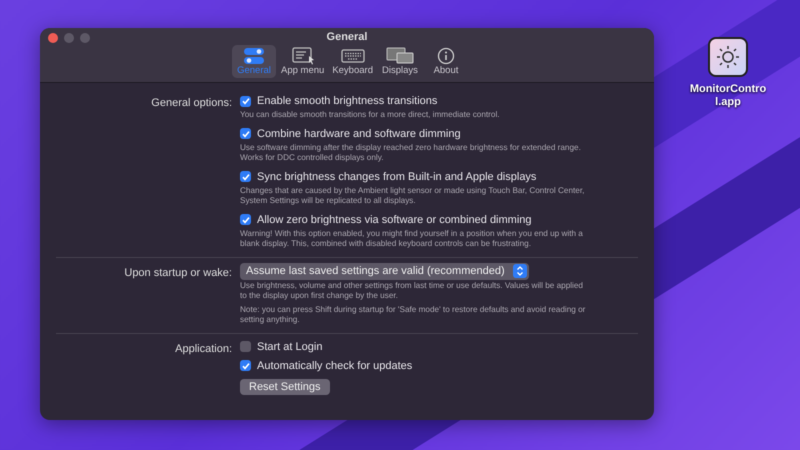 This screenshot has height=450, width=800. What do you see at coordinates (347, 37) in the screenshot?
I see `window-title: General` at bounding box center [347, 37].